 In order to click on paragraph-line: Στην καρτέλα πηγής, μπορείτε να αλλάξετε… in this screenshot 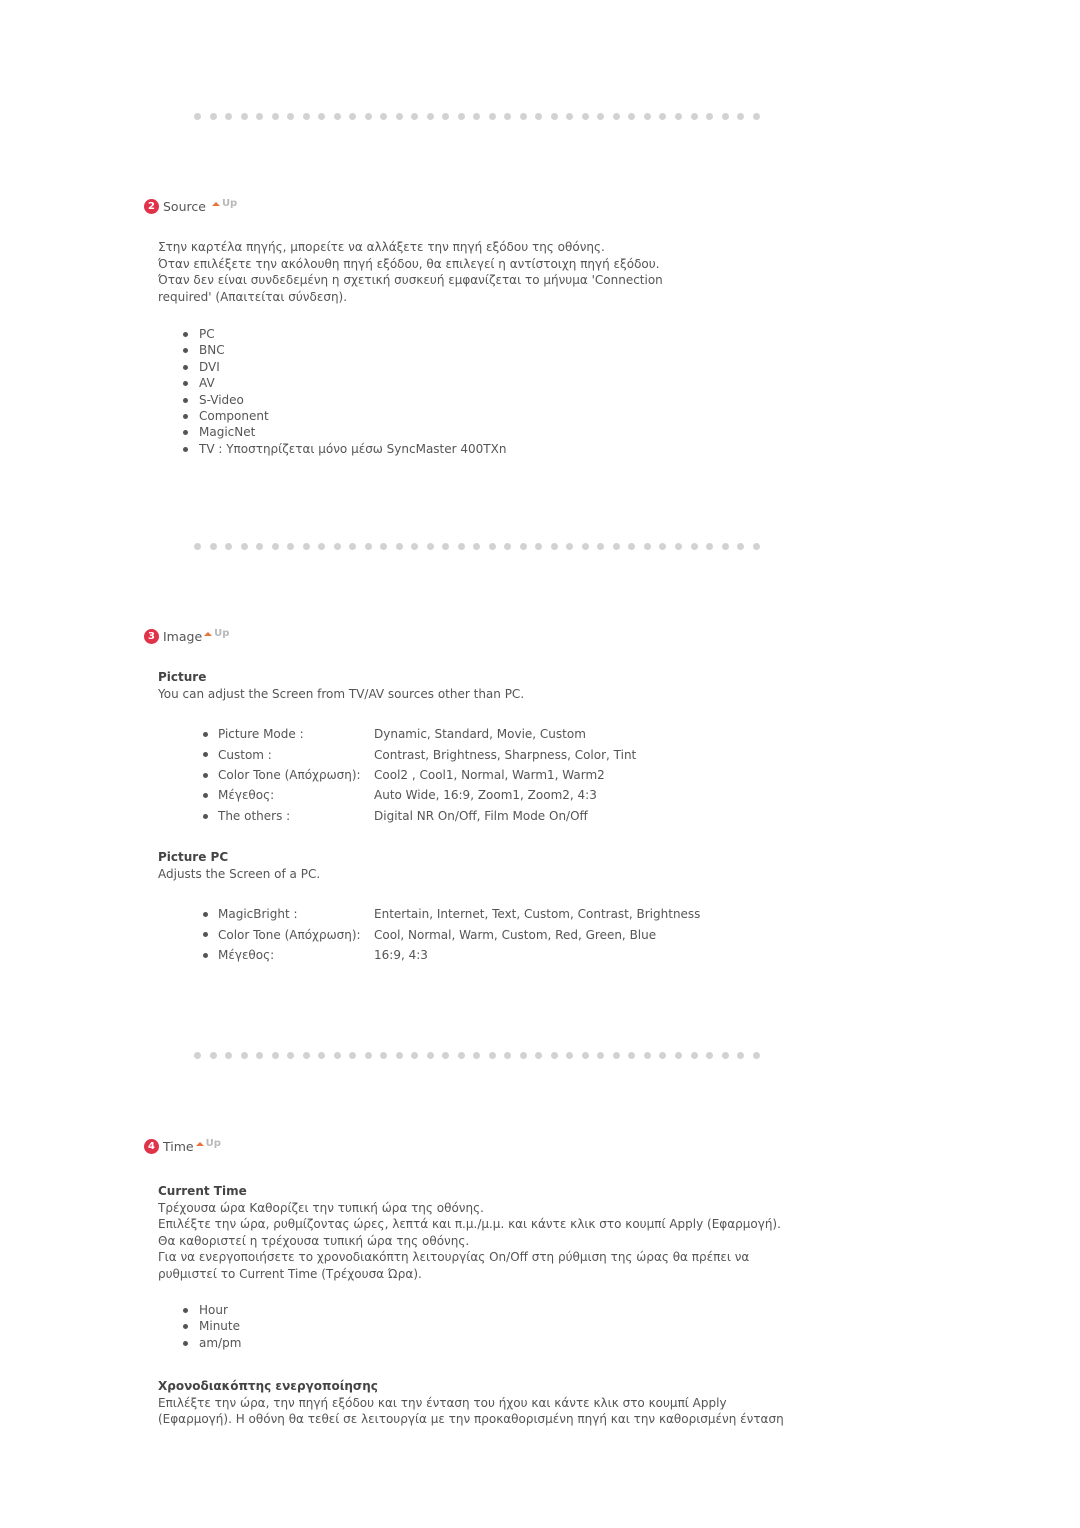, I will do `click(381, 247)`.